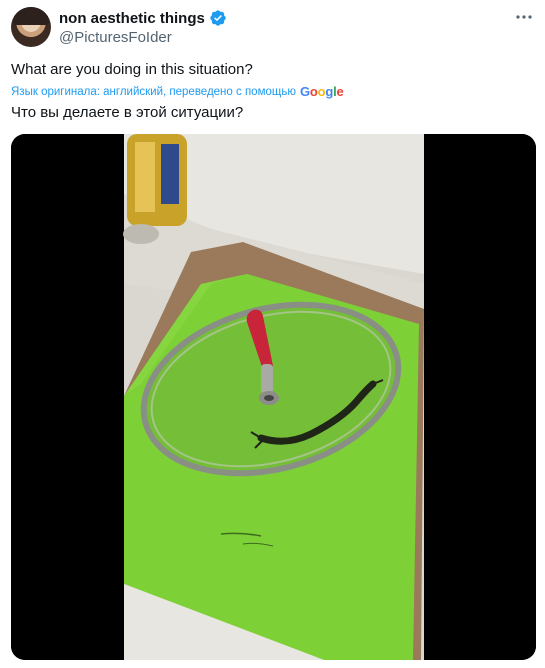 Image resolution: width=545 pixels, height=668 pixels. What do you see at coordinates (218, 18) in the screenshot?
I see `verified-badge-icon` at bounding box center [218, 18].